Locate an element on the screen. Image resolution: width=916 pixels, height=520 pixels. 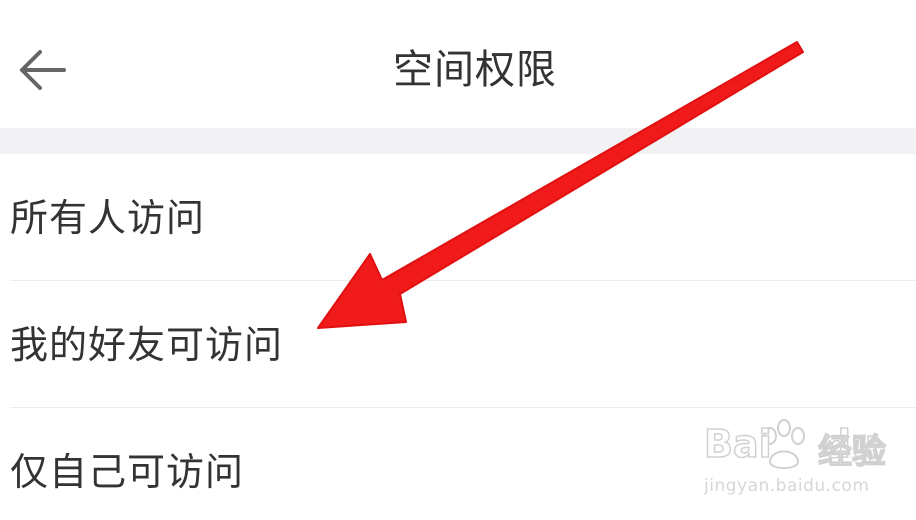
option-label: 仅自己可访问 is located at coordinates (127, 472).